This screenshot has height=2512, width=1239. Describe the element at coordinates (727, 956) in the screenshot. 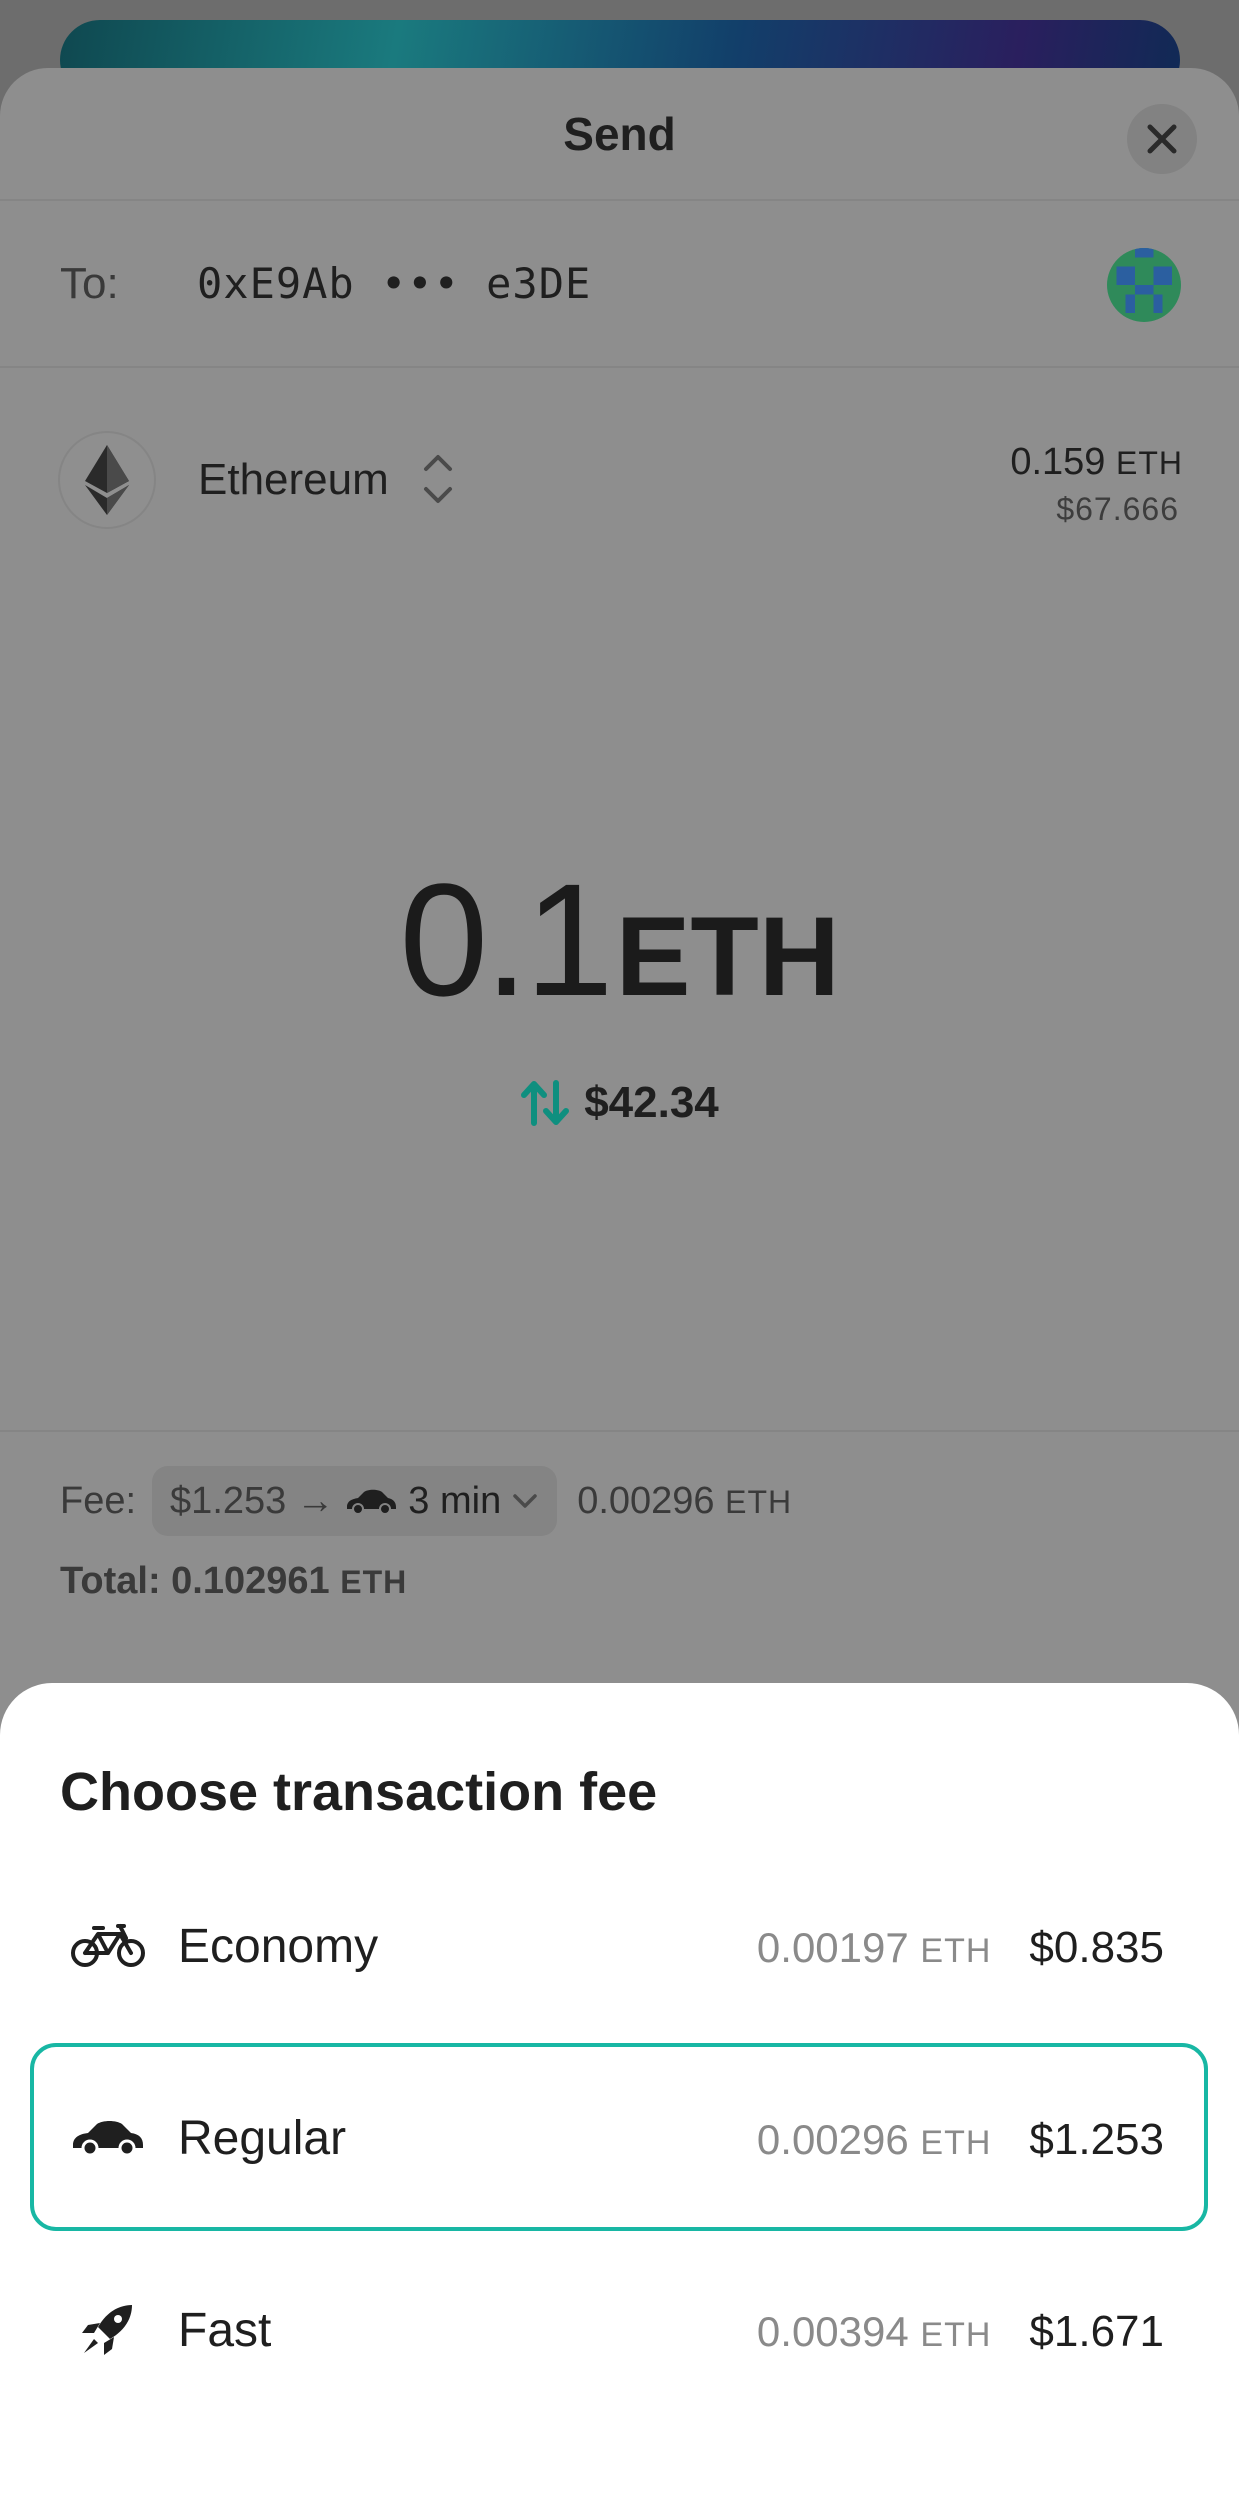

I see `amount-unit: ETH` at that location.